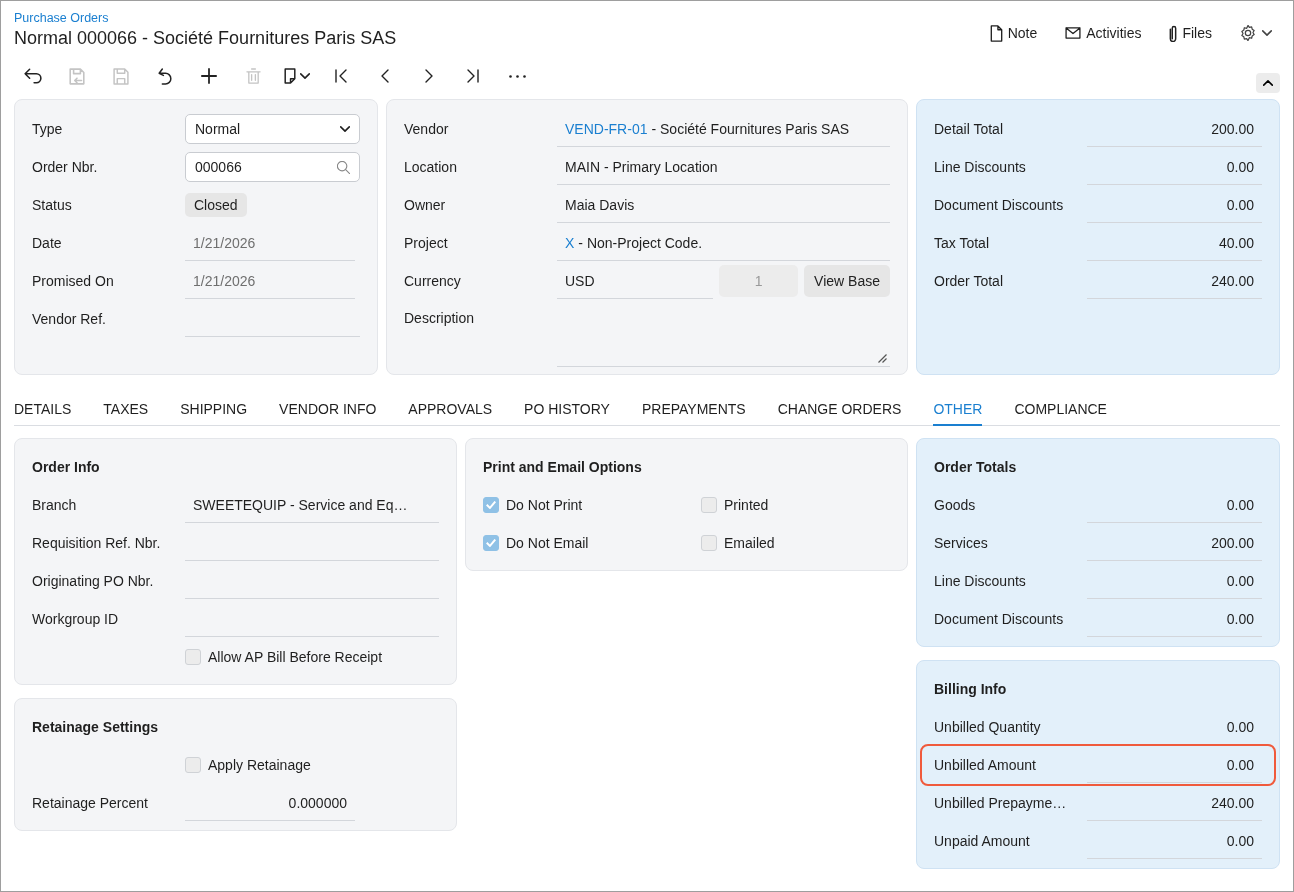 The height and width of the screenshot is (892, 1294). What do you see at coordinates (473, 76) in the screenshot?
I see `last-record-icon` at bounding box center [473, 76].